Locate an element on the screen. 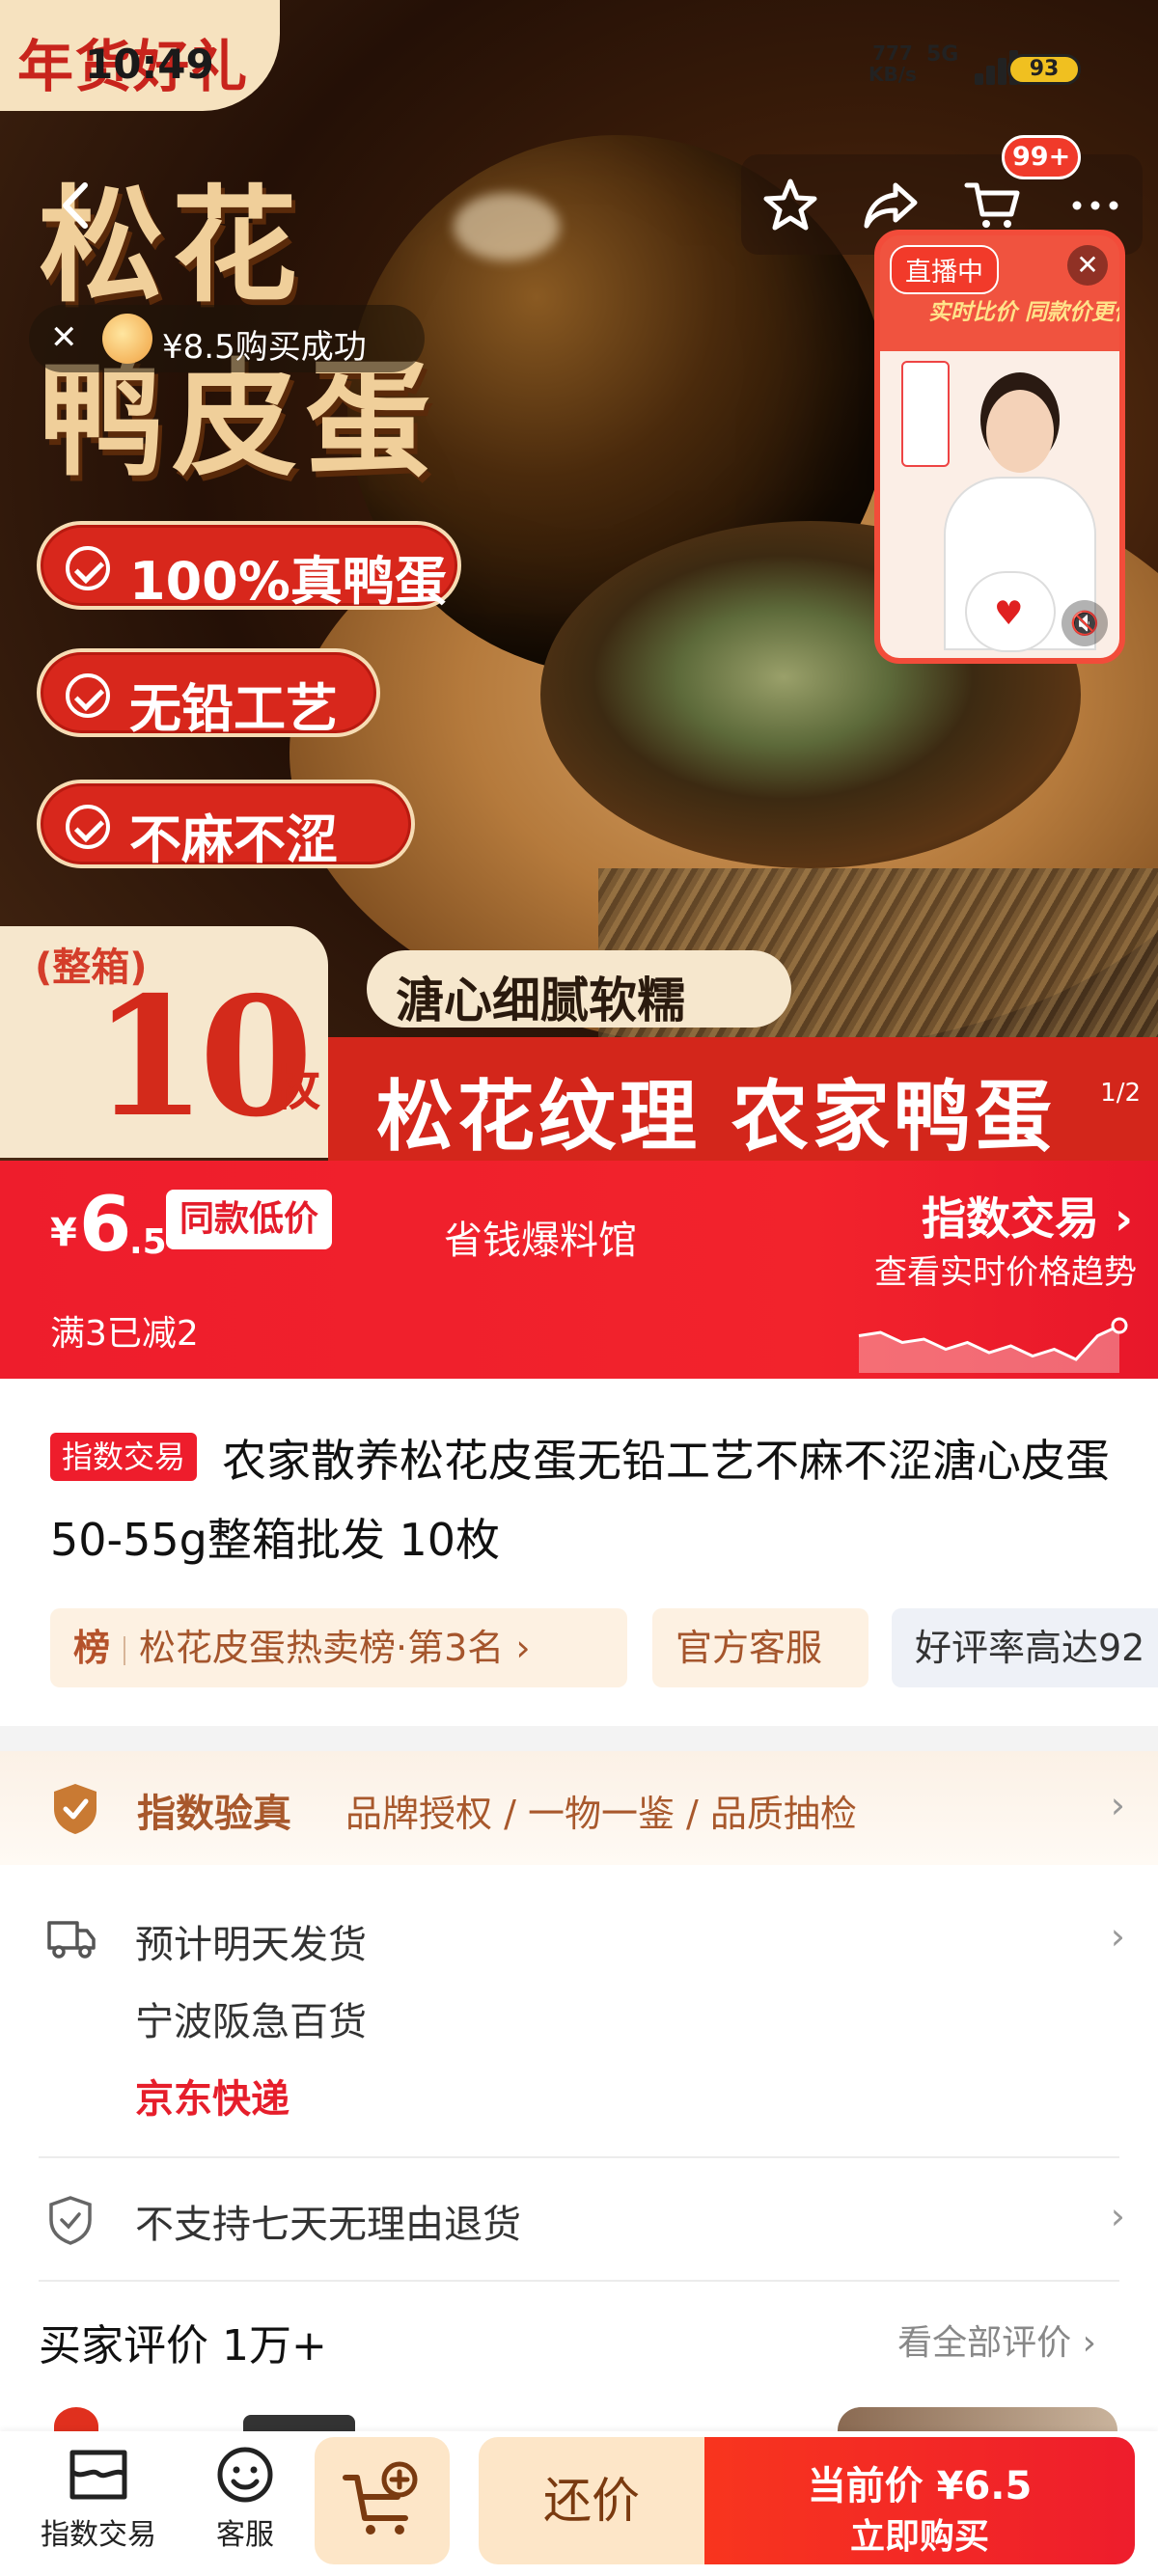 The image size is (1158, 2576). share-icon is located at coordinates (891, 206).